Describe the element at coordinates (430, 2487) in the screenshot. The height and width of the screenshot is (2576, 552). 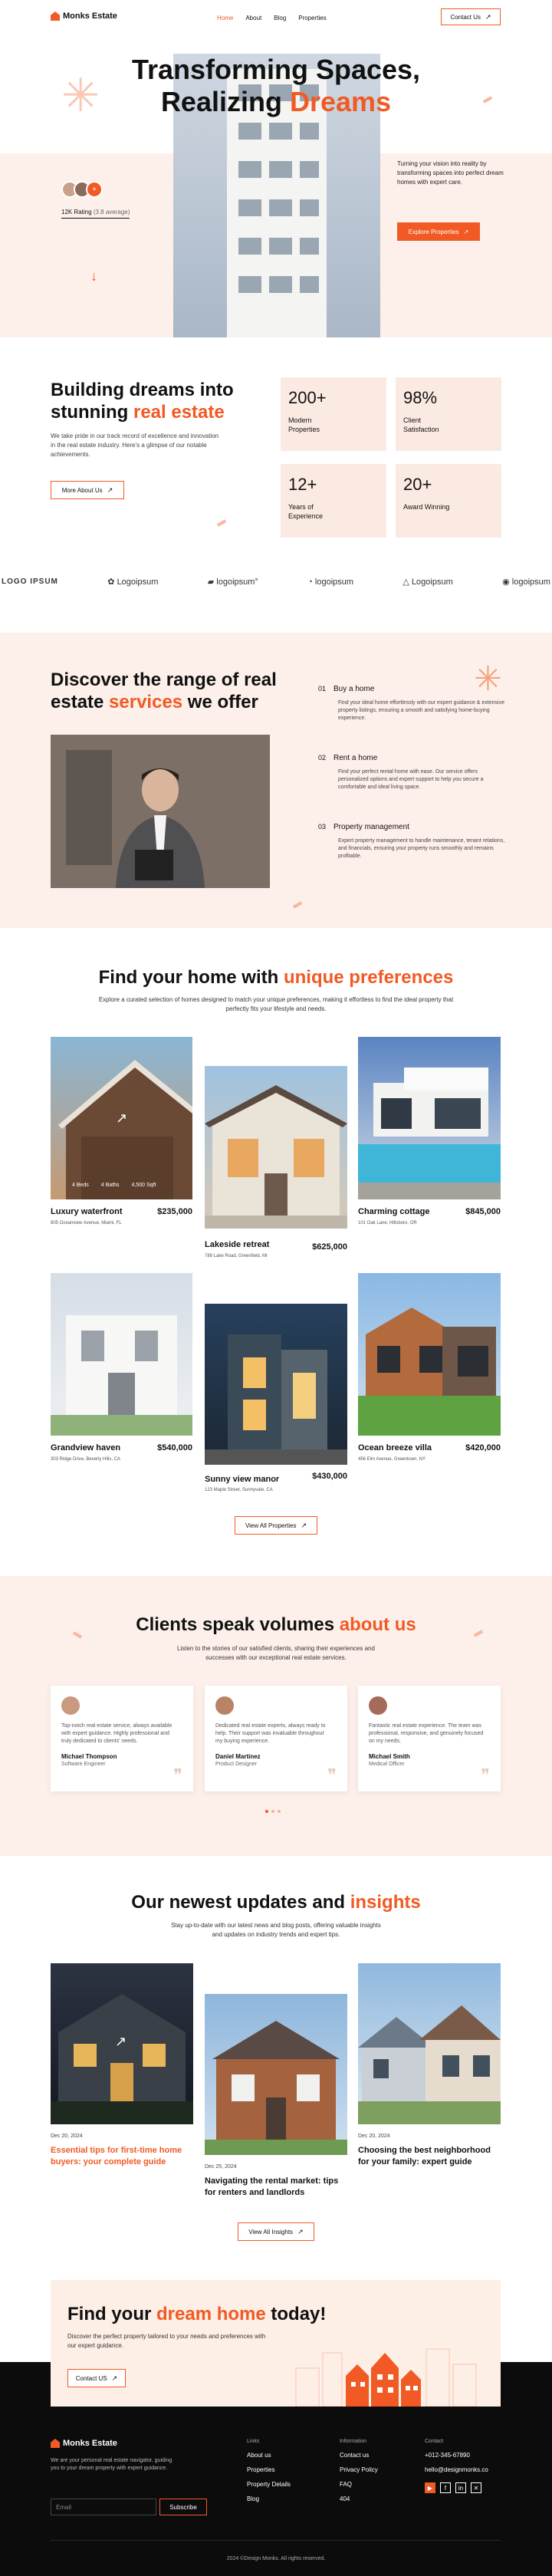
I see `youtube-icon: ▶` at that location.